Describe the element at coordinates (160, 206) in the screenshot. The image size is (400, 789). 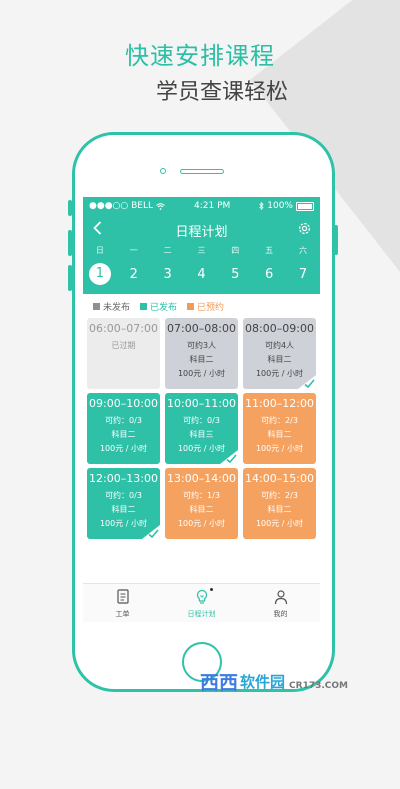
I see `wifi-icon` at that location.